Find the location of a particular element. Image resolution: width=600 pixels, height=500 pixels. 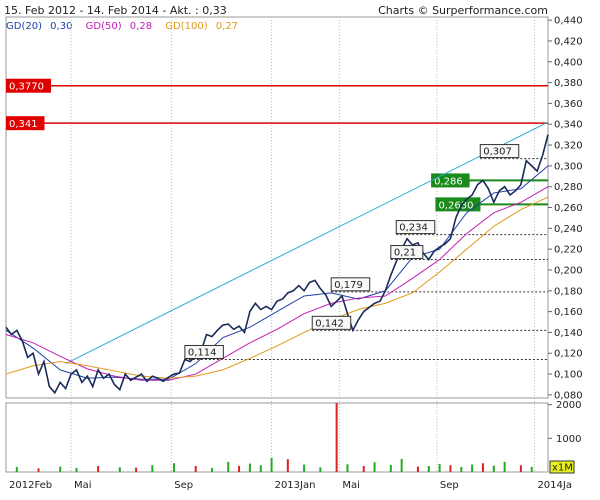

volume-y-tick-label: 1000 is located at coordinates (568, 439).